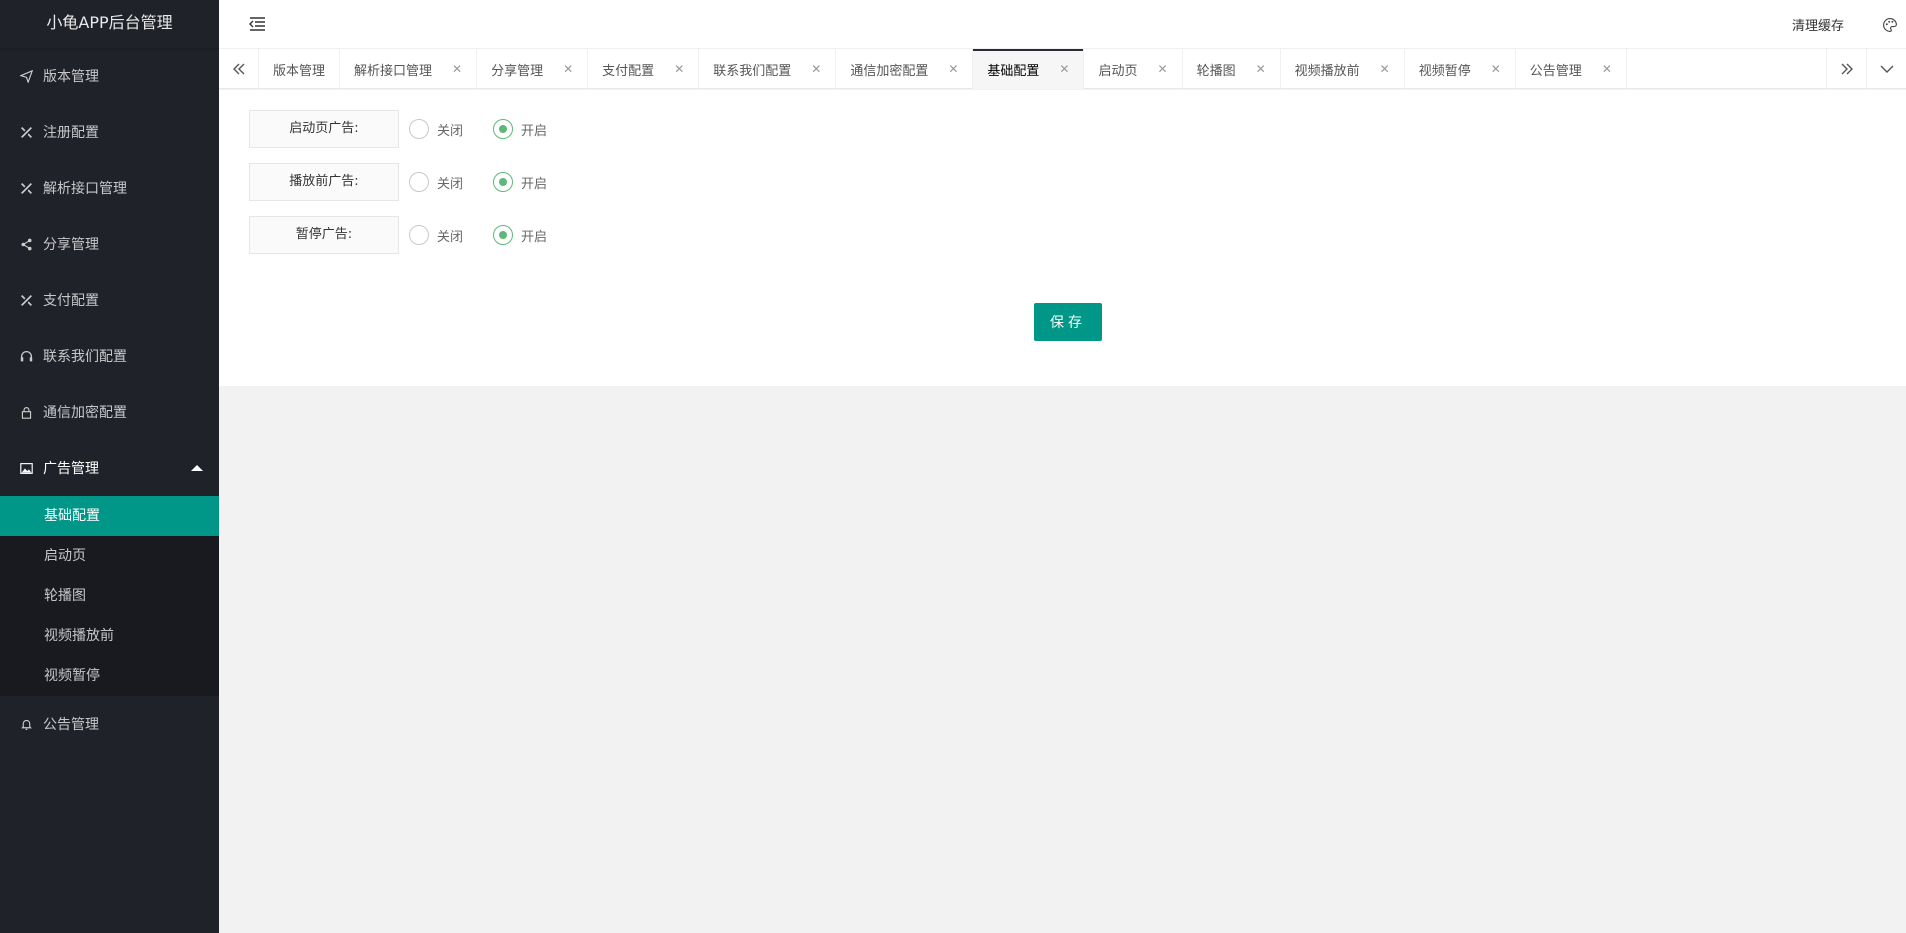 The image size is (1906, 933). Describe the element at coordinates (109, 24) in the screenshot. I see `app-logo: 小龟APP后台管理` at that location.